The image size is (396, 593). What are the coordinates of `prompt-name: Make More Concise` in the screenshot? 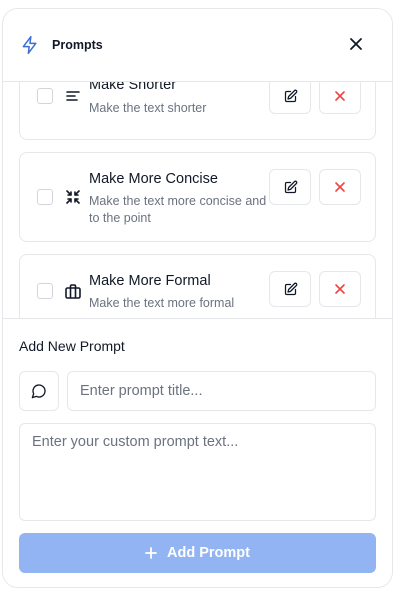 It's located at (153, 179).